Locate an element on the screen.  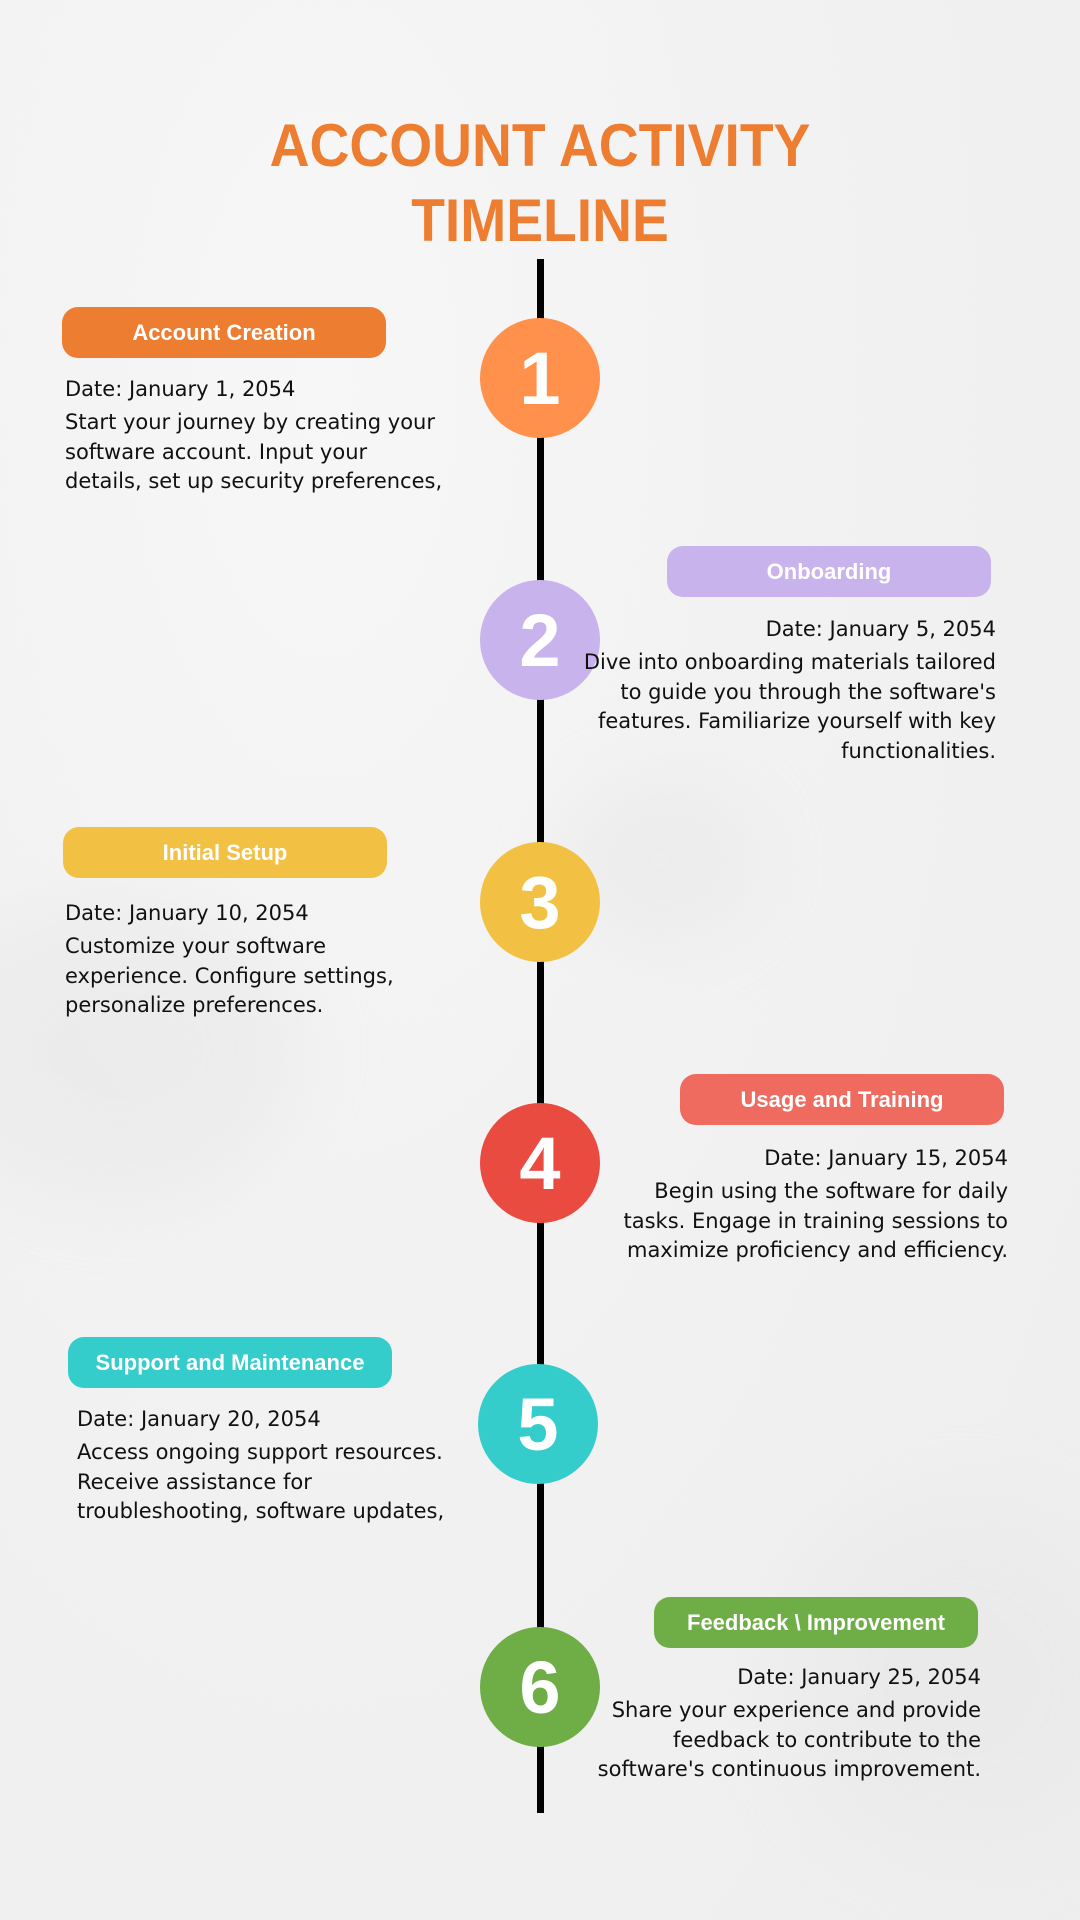
event-date: Date: January 1, 2054 is located at coordinates (180, 389).